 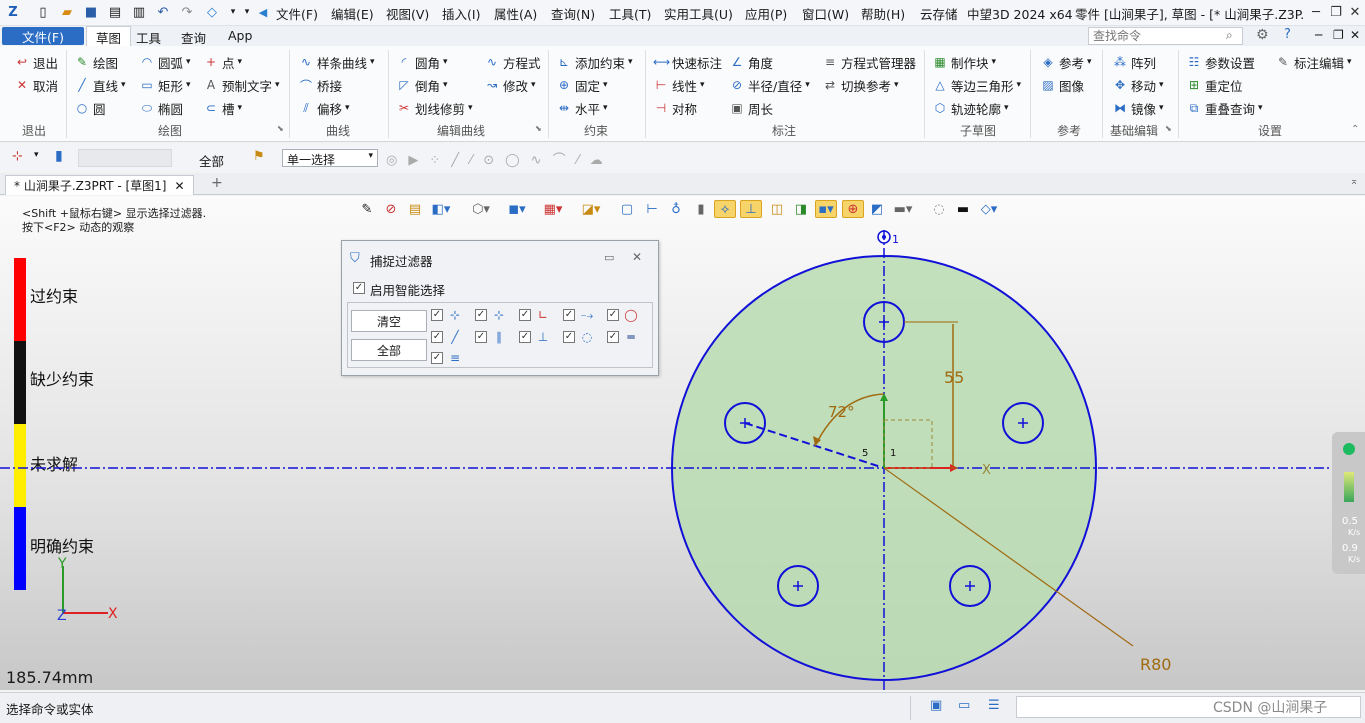 What do you see at coordinates (43, 12) in the screenshot?
I see `new-file-icon: ▯` at bounding box center [43, 12].